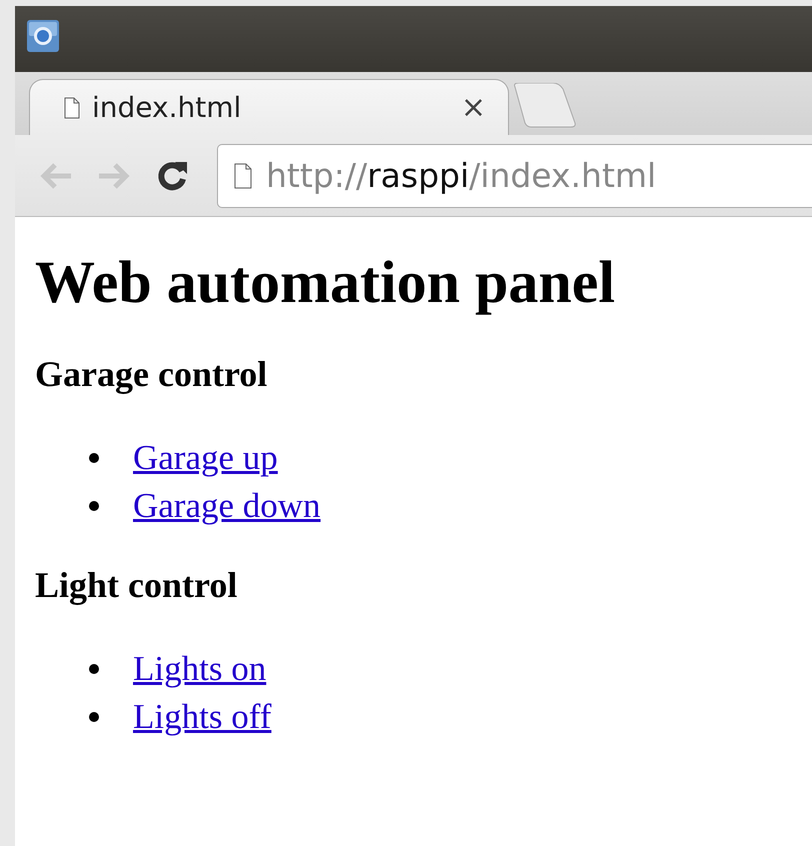 This screenshot has width=812, height=846. I want to click on link: Garage up, so click(205, 458).